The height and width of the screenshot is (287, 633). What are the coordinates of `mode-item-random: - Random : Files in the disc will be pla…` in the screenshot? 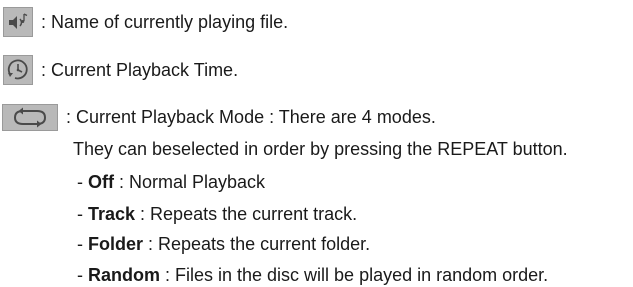 It's located at (313, 275).